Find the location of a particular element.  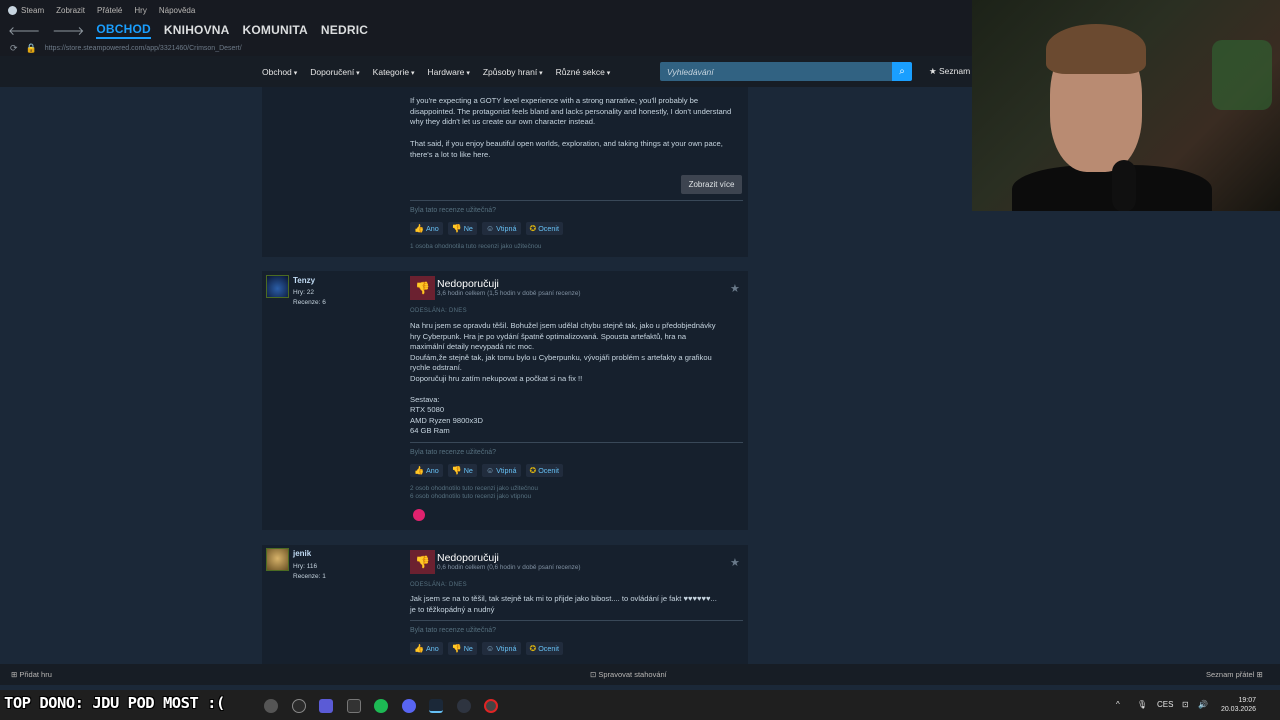

store-menu-hardware: Hardware is located at coordinates (449, 72).